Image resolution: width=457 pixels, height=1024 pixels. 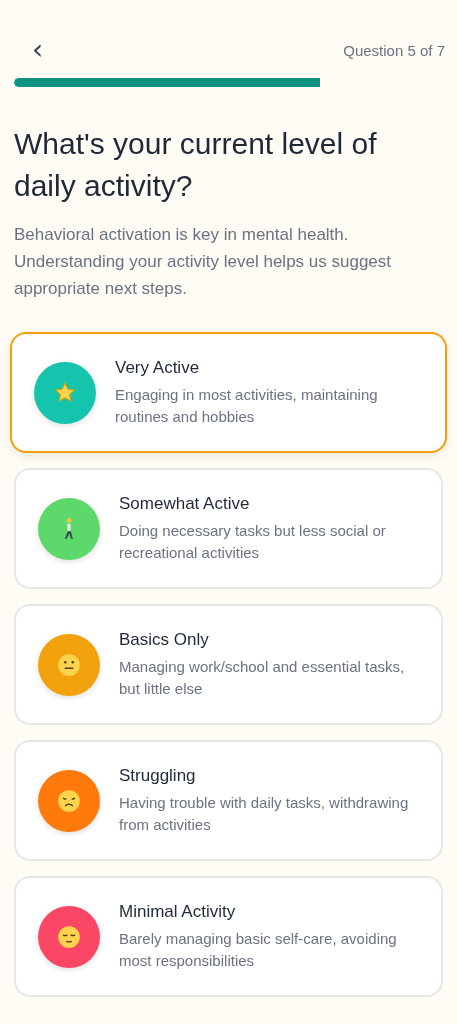 I want to click on option-card: Somewhat Active Doing necessary tasks but less social or recreational activities, so click(x=228, y=528).